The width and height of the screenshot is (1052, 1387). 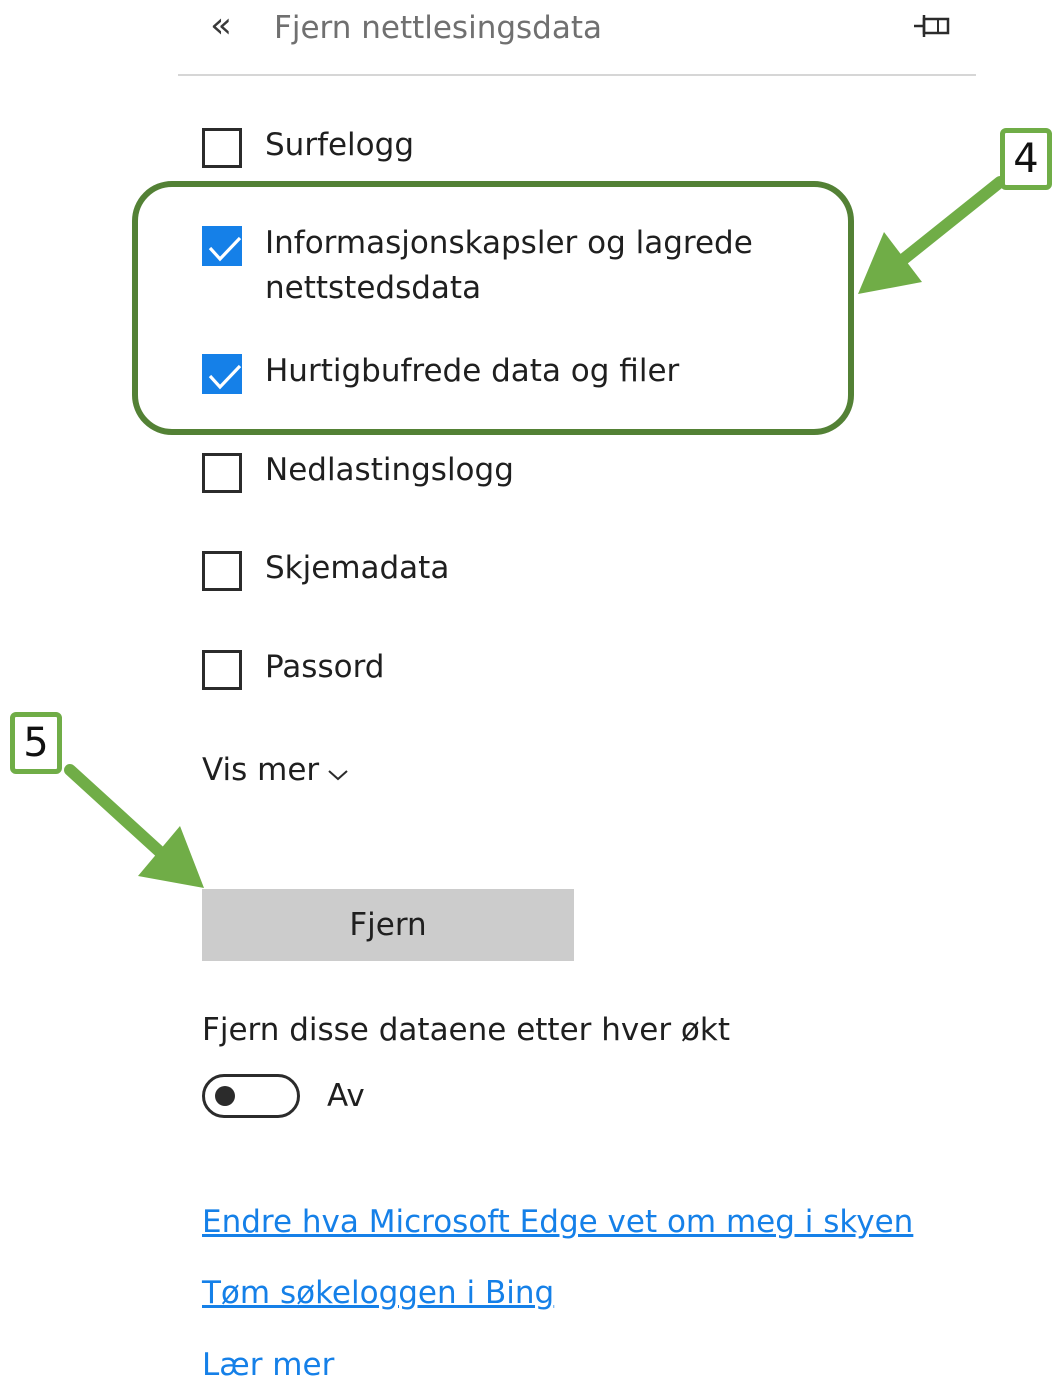 I want to click on option-label: Nedlastingslogg, so click(x=389, y=470).